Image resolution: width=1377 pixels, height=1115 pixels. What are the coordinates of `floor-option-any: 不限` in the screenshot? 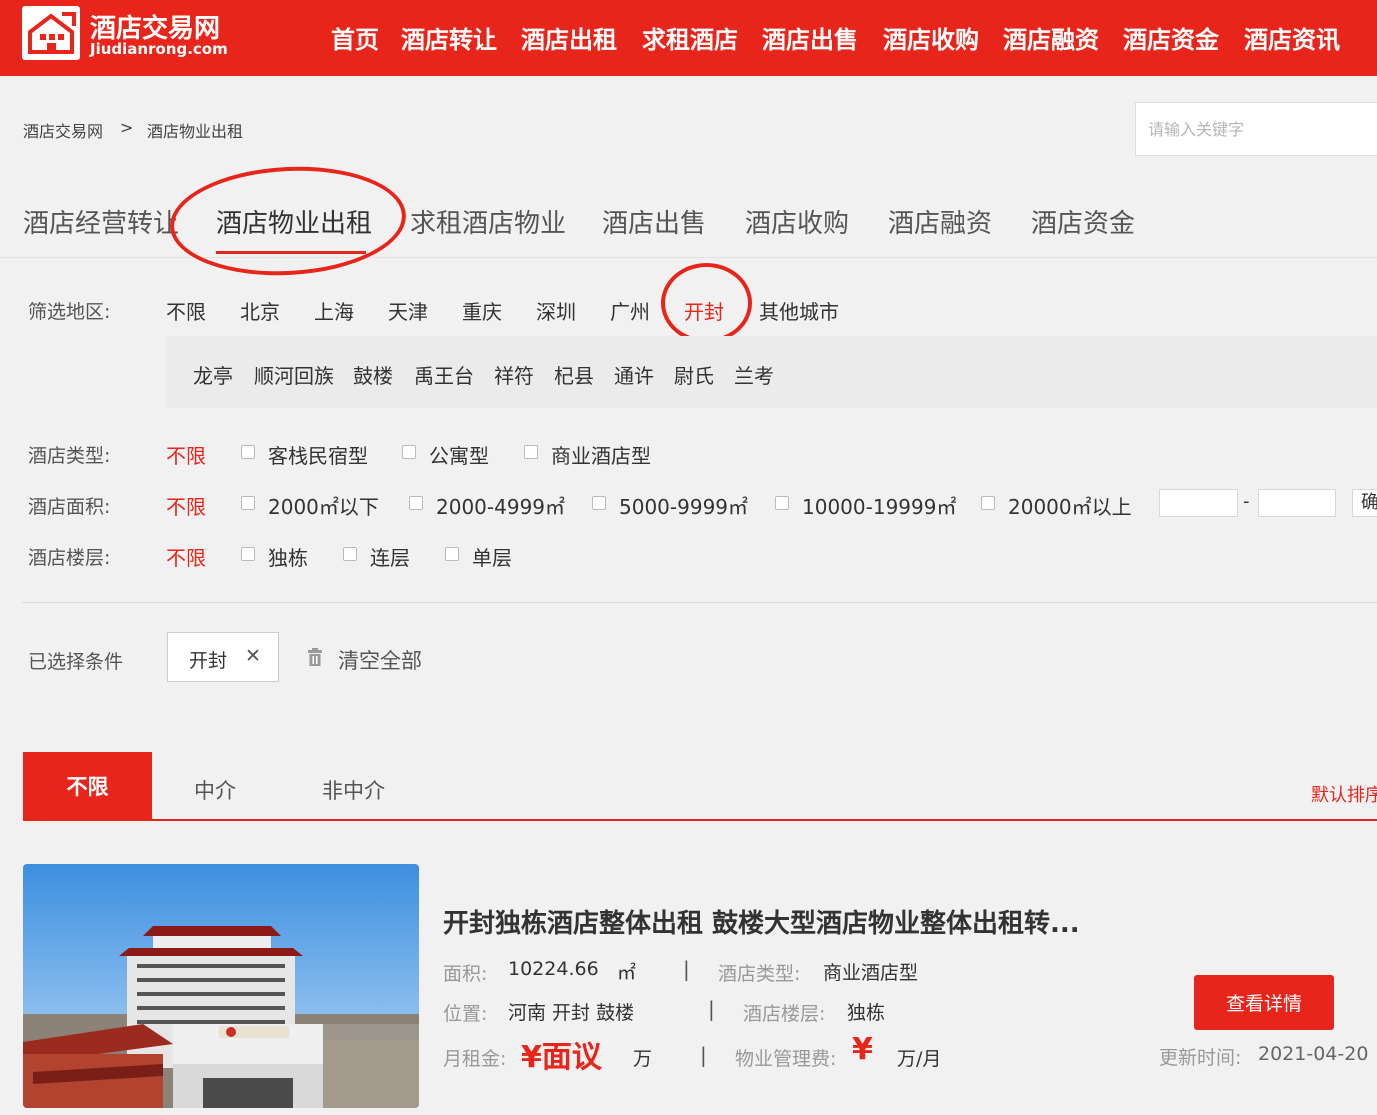 It's located at (186, 556).